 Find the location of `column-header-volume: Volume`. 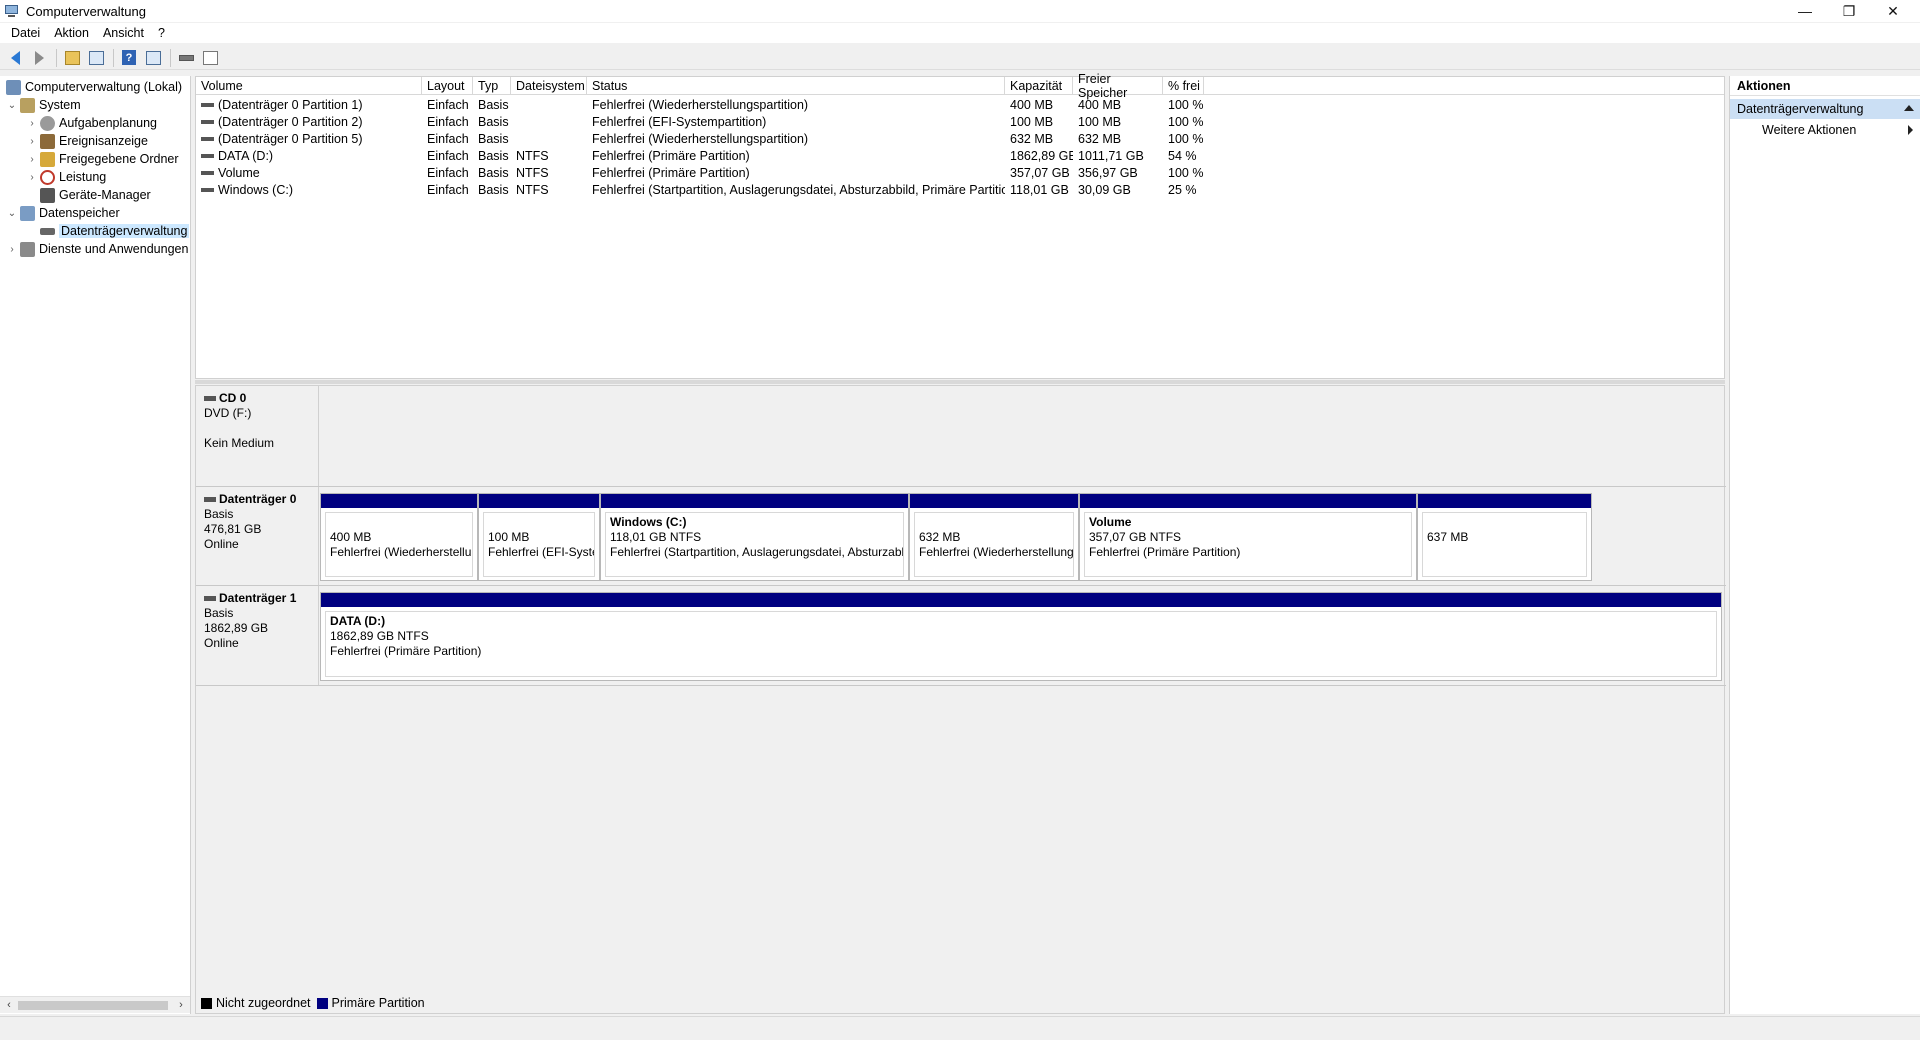

column-header-volume: Volume is located at coordinates (309, 86).